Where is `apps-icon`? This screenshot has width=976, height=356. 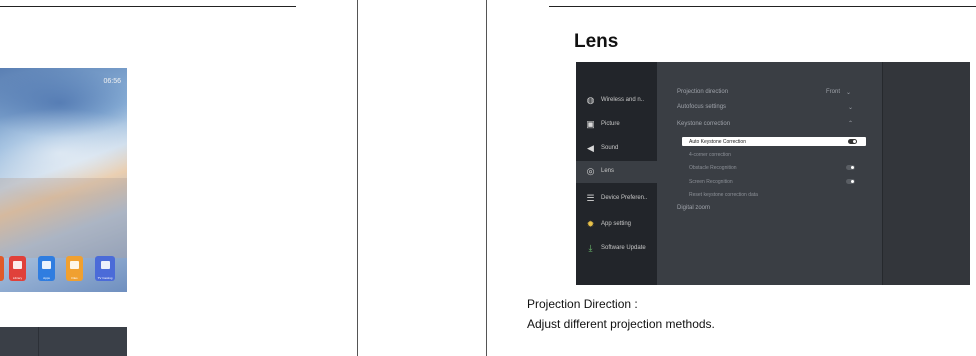
apps-icon is located at coordinates (46, 265).